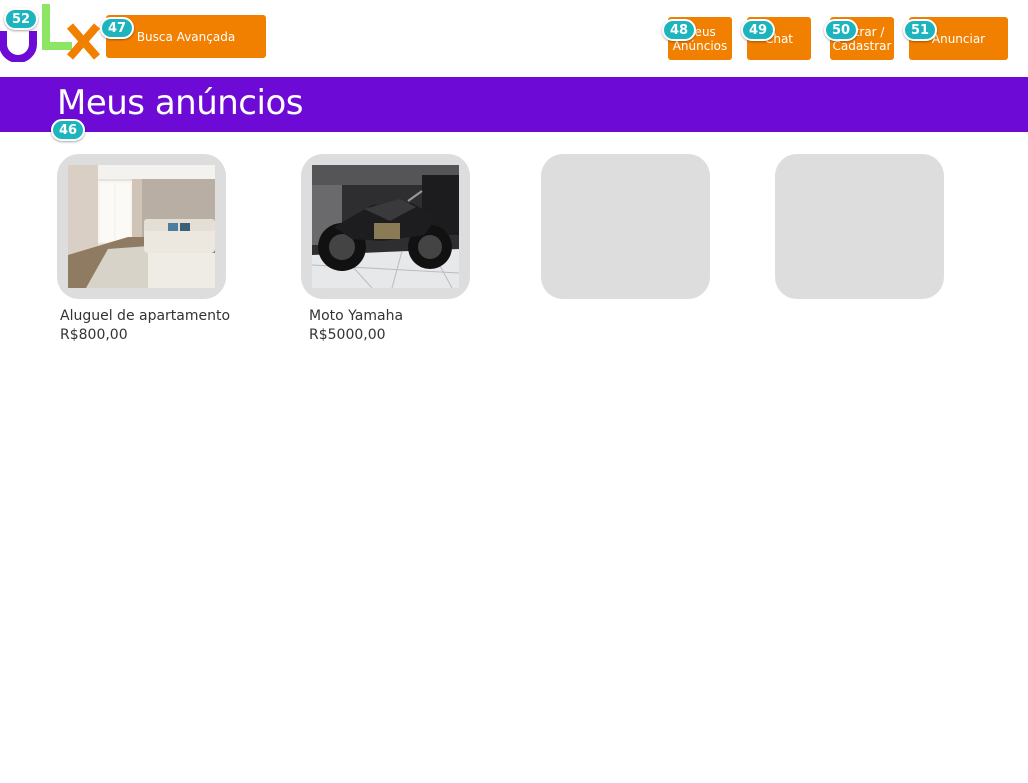 Image resolution: width=1028 pixels, height=783 pixels. Describe the element at coordinates (21, 19) in the screenshot. I see `element-badge-logo: 52` at that location.